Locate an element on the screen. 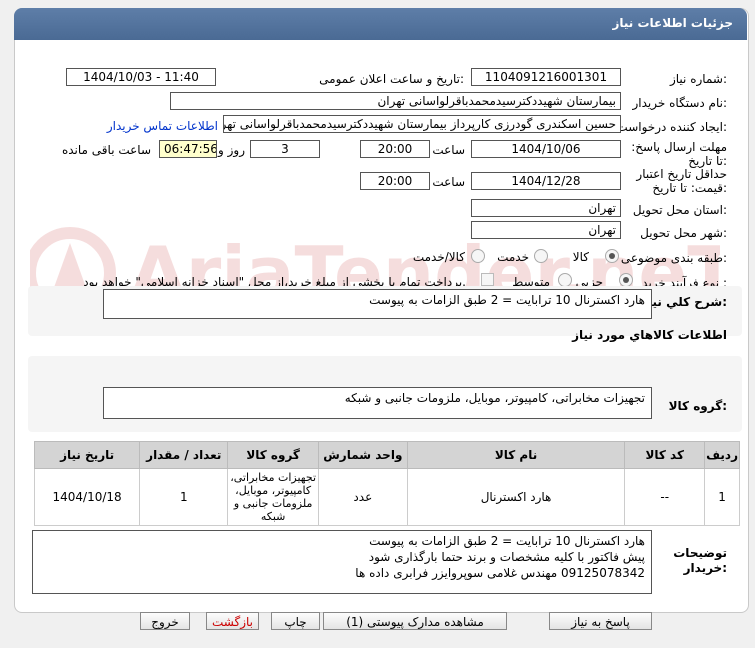 The image size is (755, 648). category-label: طبقه بندی موضوعی: is located at coordinates (673, 258).